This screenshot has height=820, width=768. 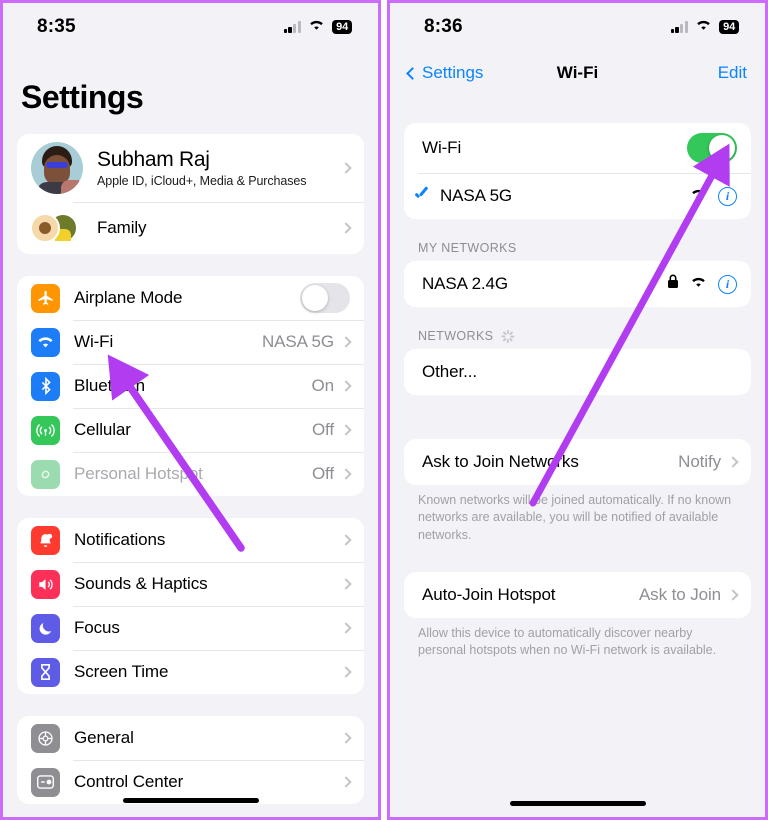 What do you see at coordinates (57, 168) in the screenshot?
I see `avatar` at bounding box center [57, 168].